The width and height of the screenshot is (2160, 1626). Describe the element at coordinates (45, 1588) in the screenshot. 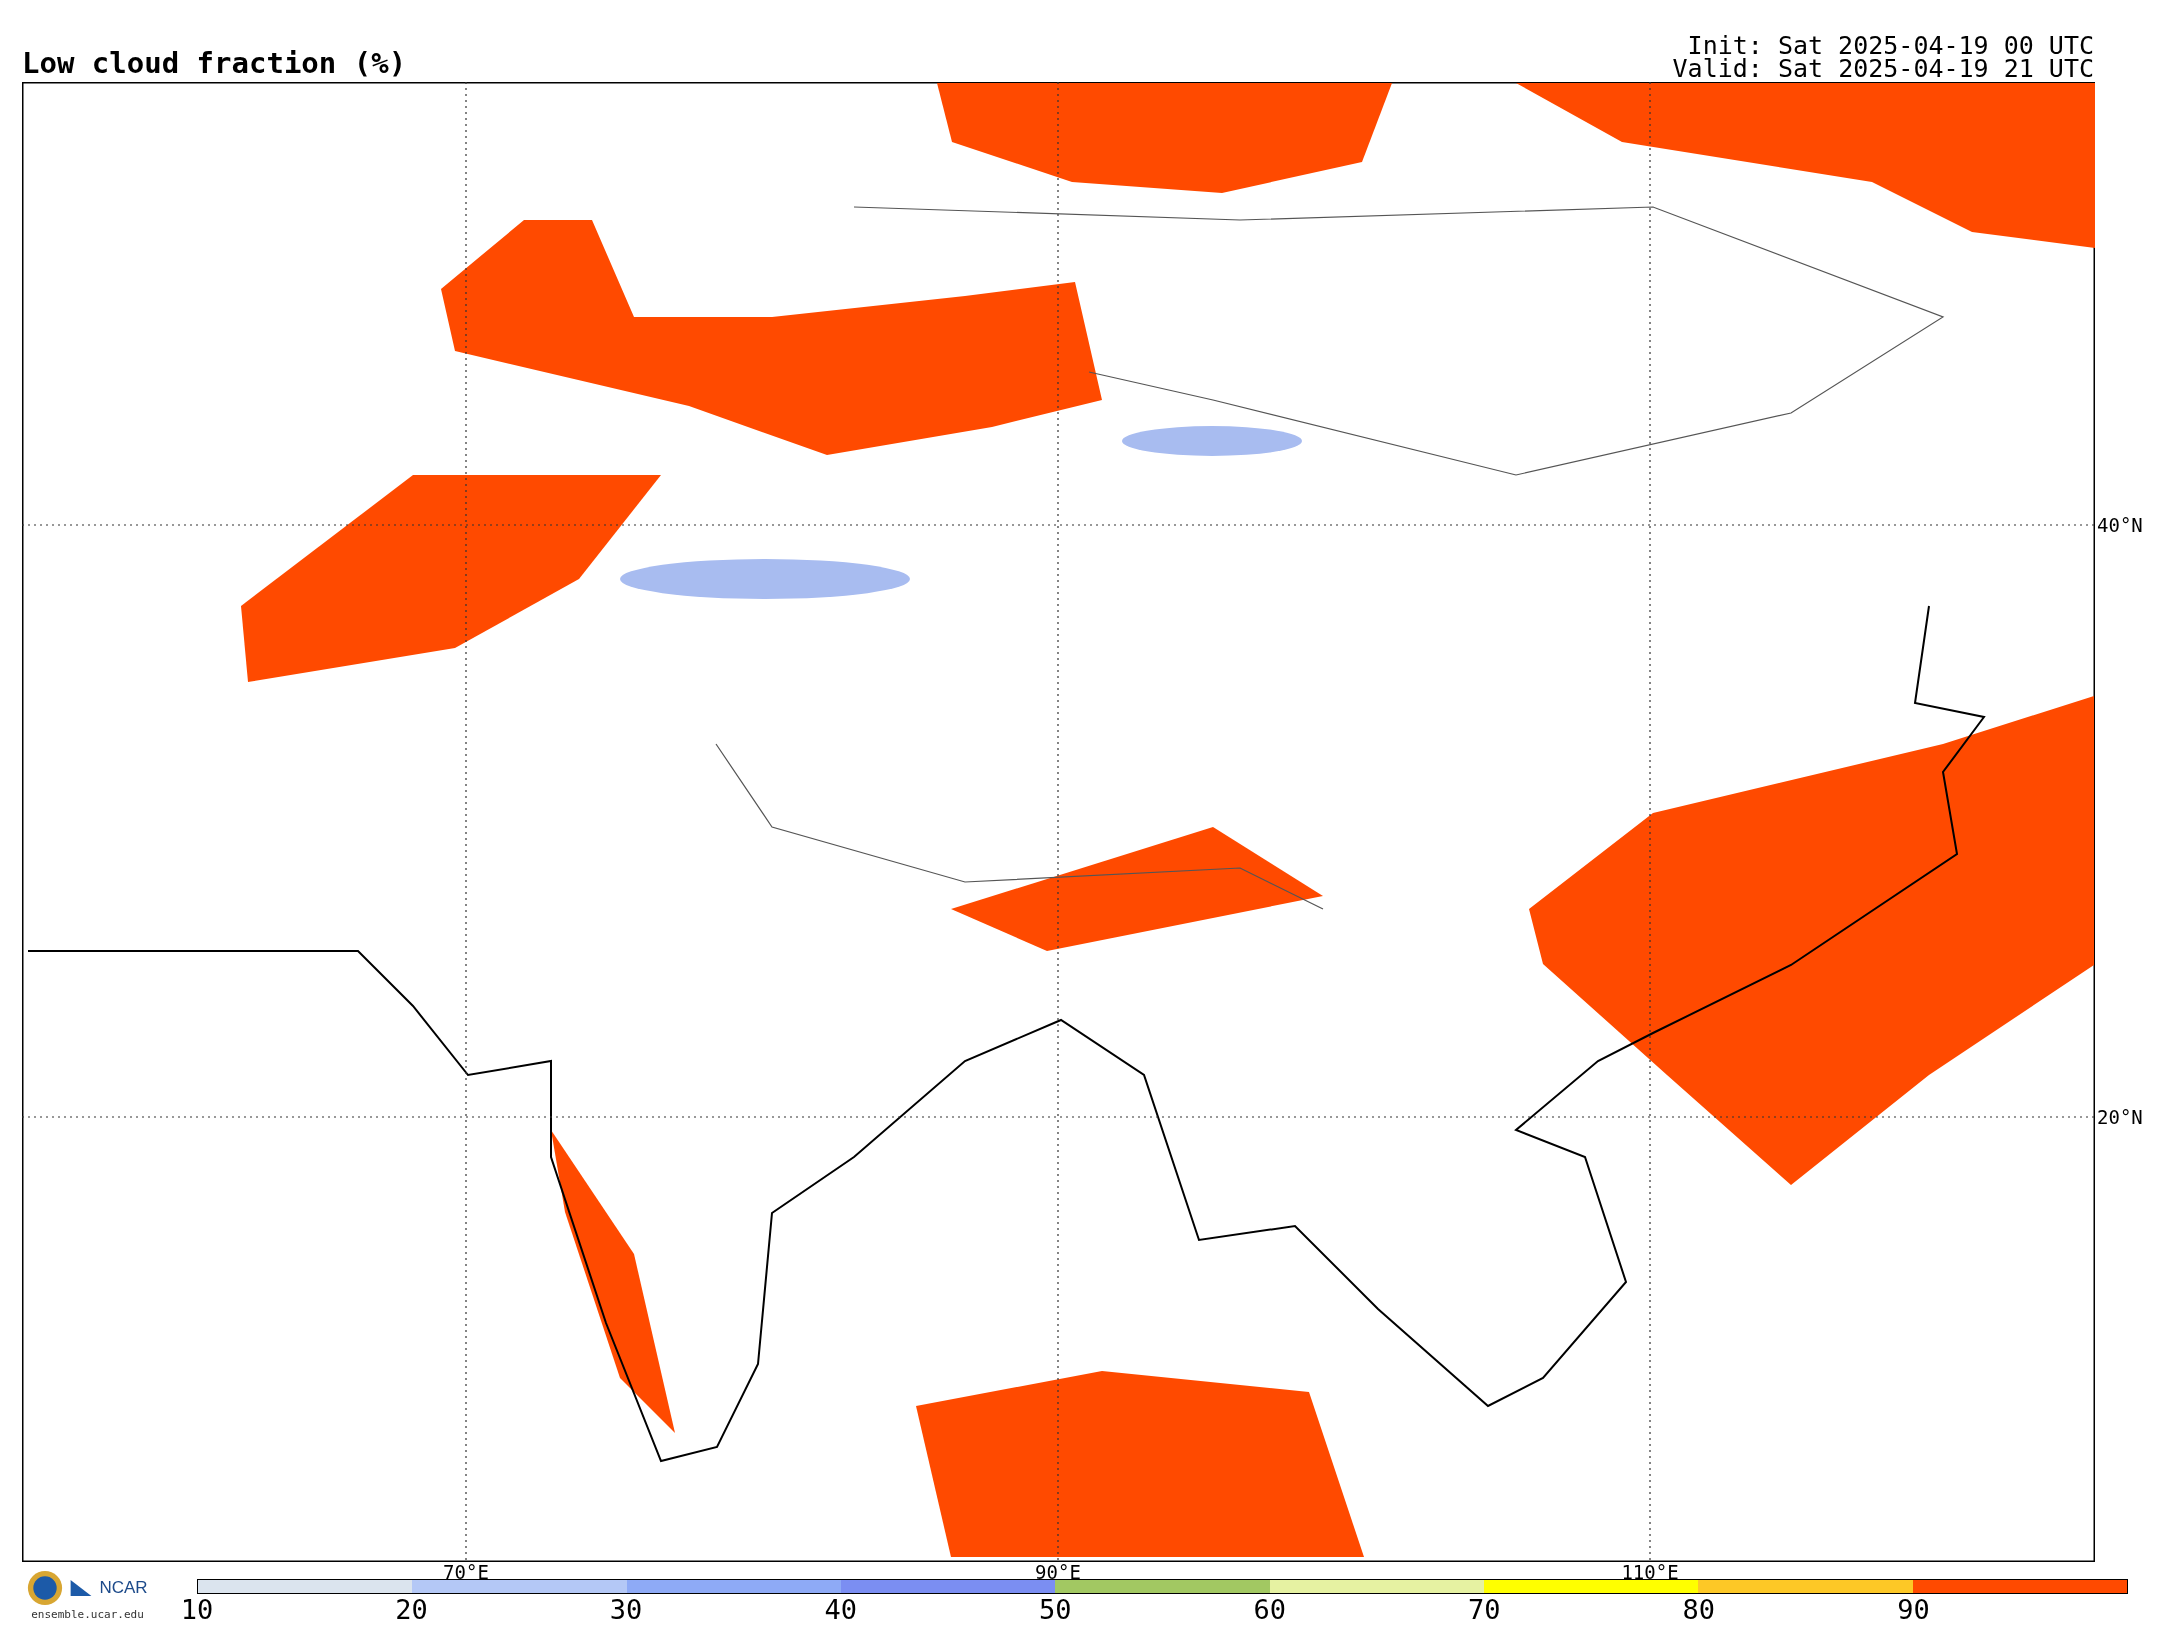

I see `seal-logo-icon` at that location.